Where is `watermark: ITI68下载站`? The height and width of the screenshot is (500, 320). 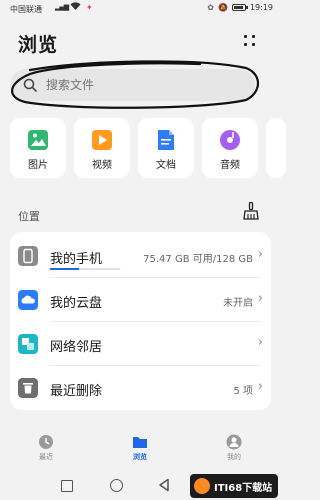 watermark: ITI68下载站 is located at coordinates (234, 486).